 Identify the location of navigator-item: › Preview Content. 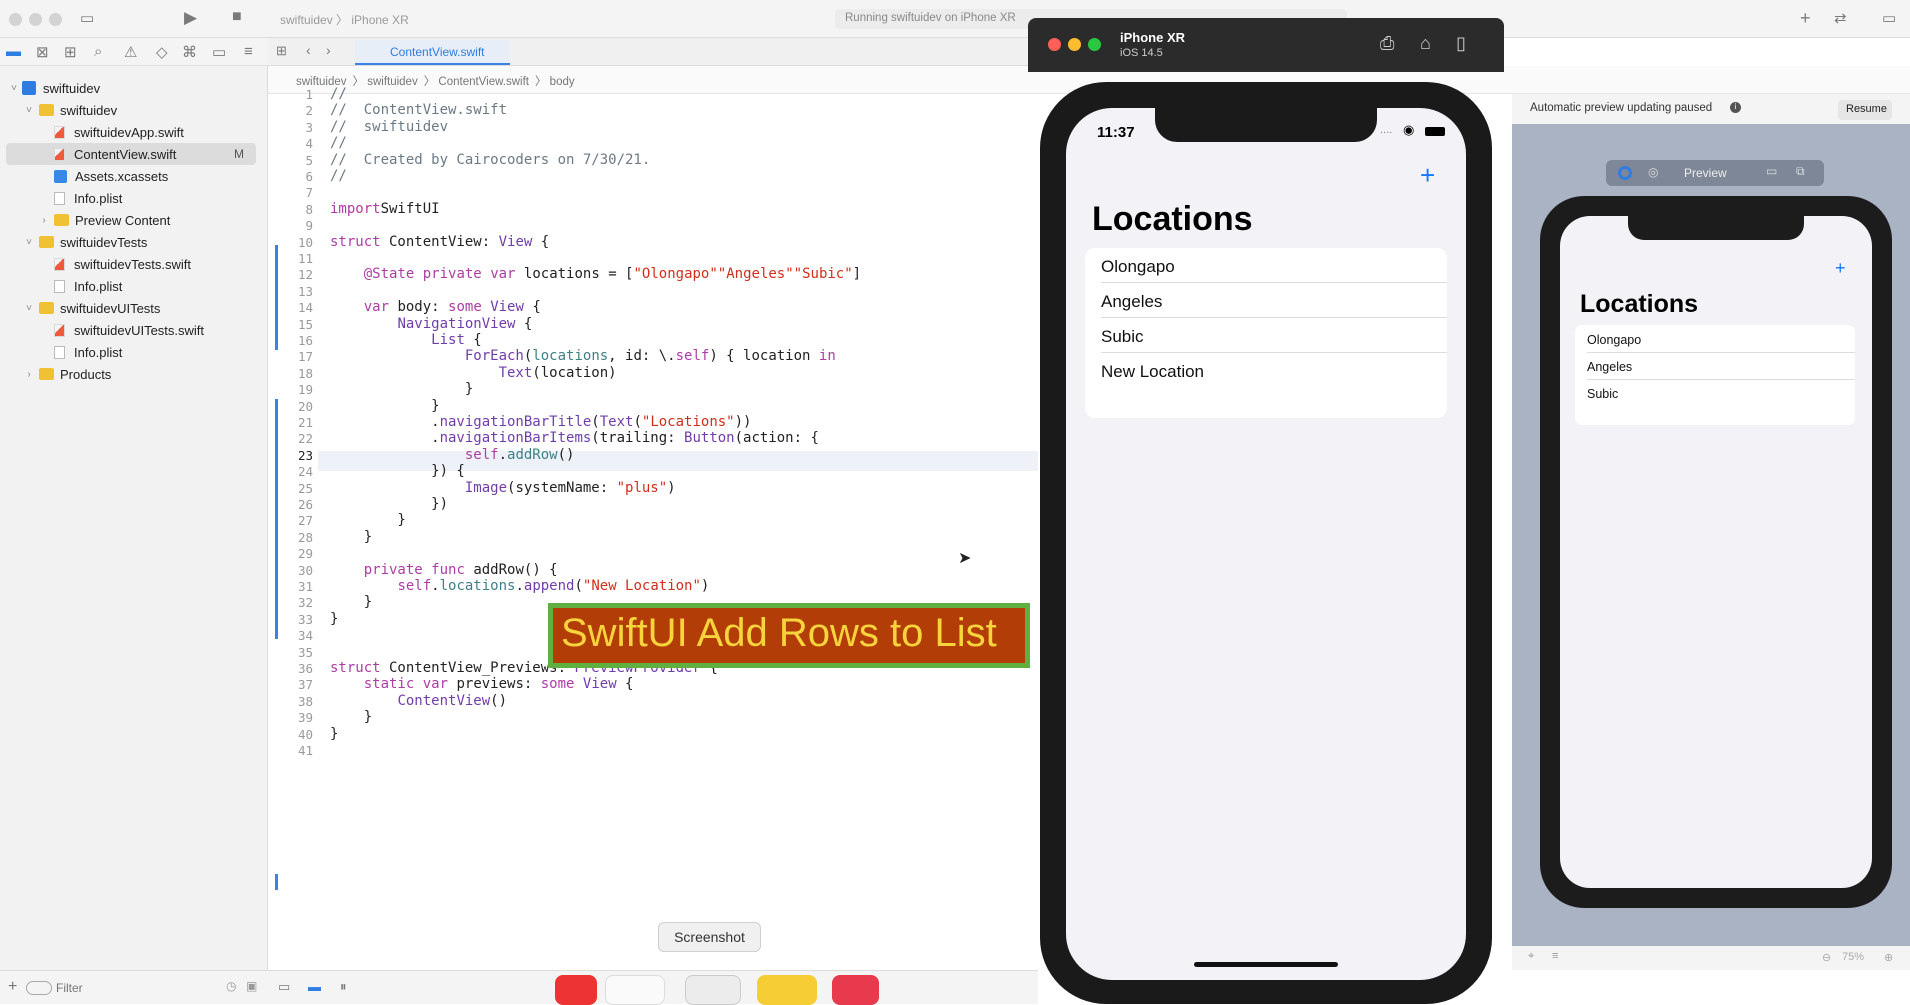
(134, 220).